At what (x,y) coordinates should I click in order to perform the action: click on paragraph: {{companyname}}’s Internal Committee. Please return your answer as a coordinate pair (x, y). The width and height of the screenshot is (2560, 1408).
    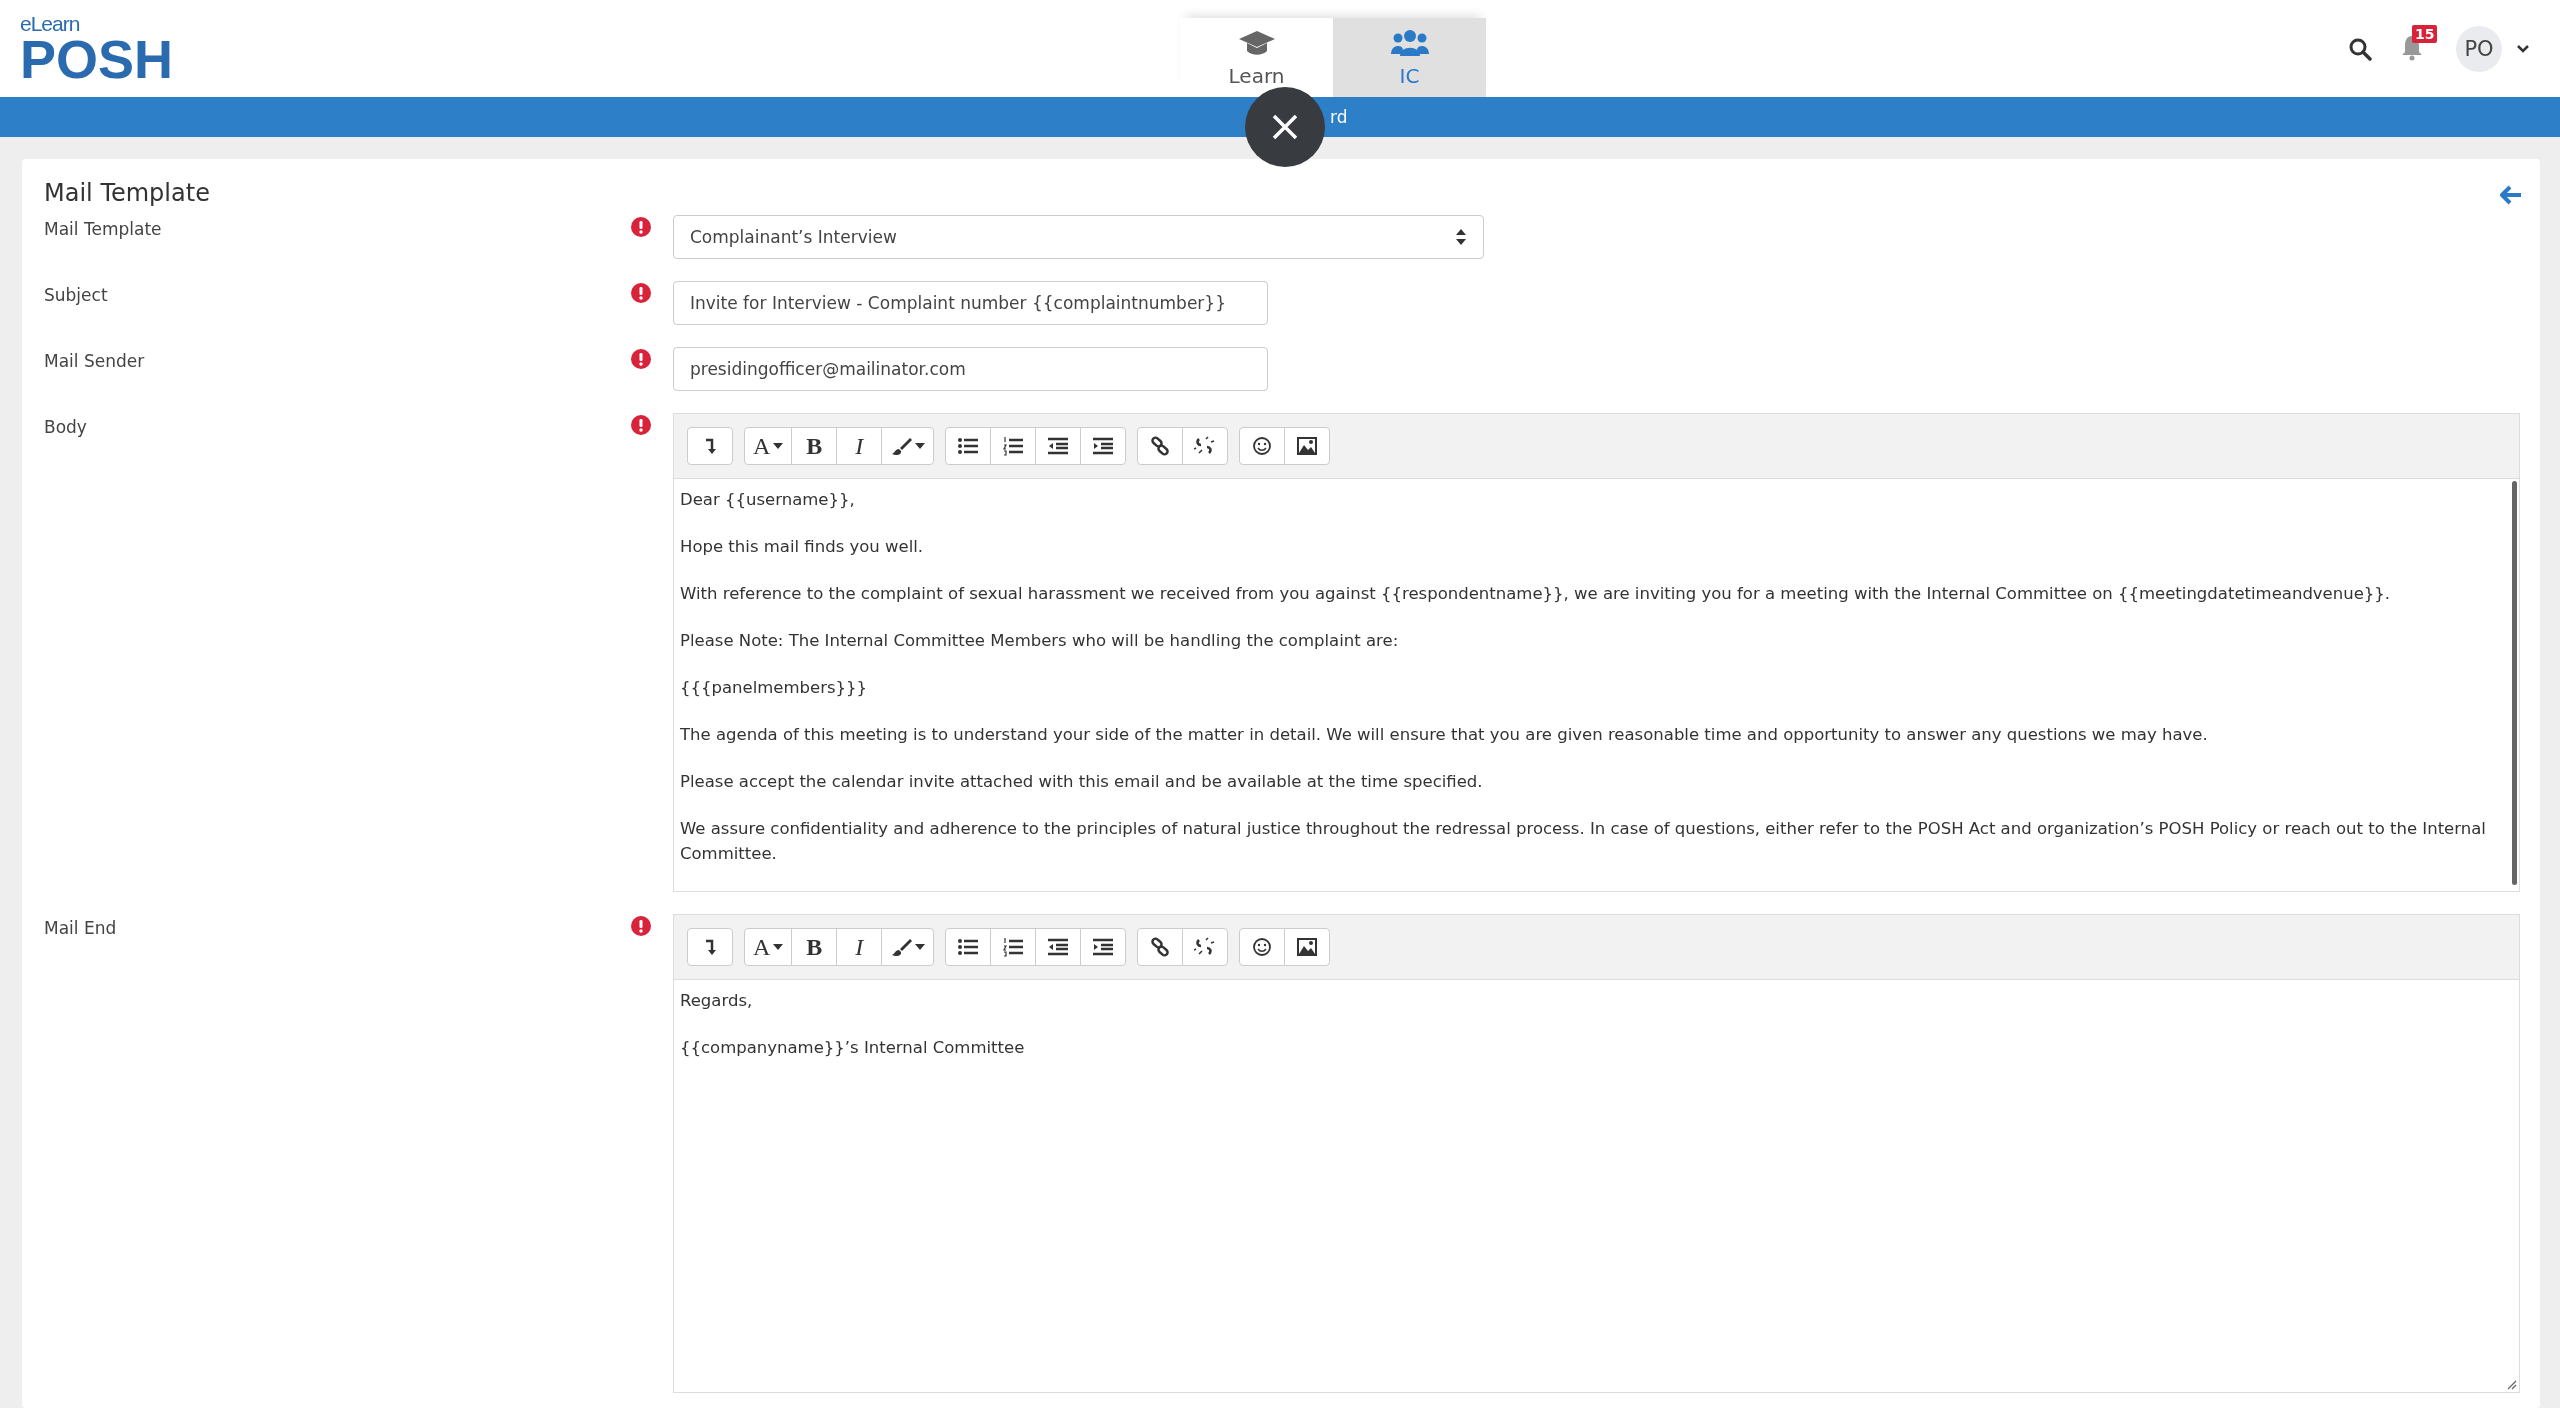
    Looking at the image, I should click on (853, 1048).